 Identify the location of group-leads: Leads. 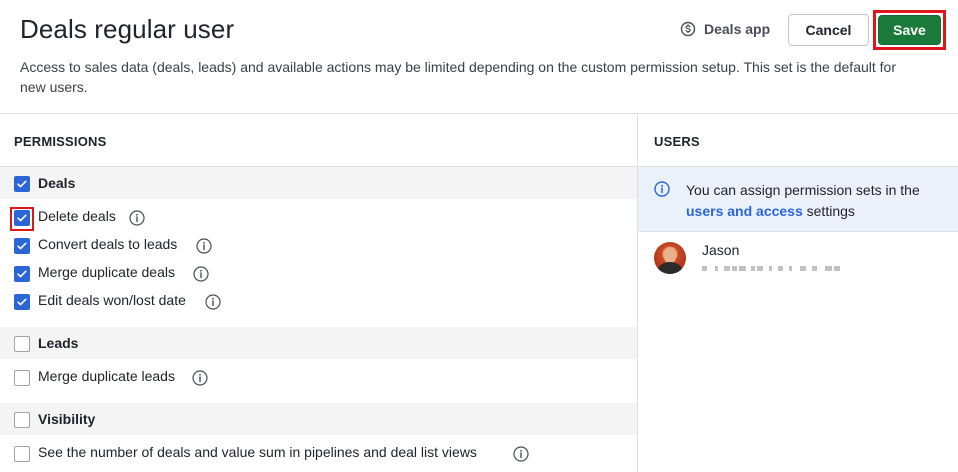
(318, 343).